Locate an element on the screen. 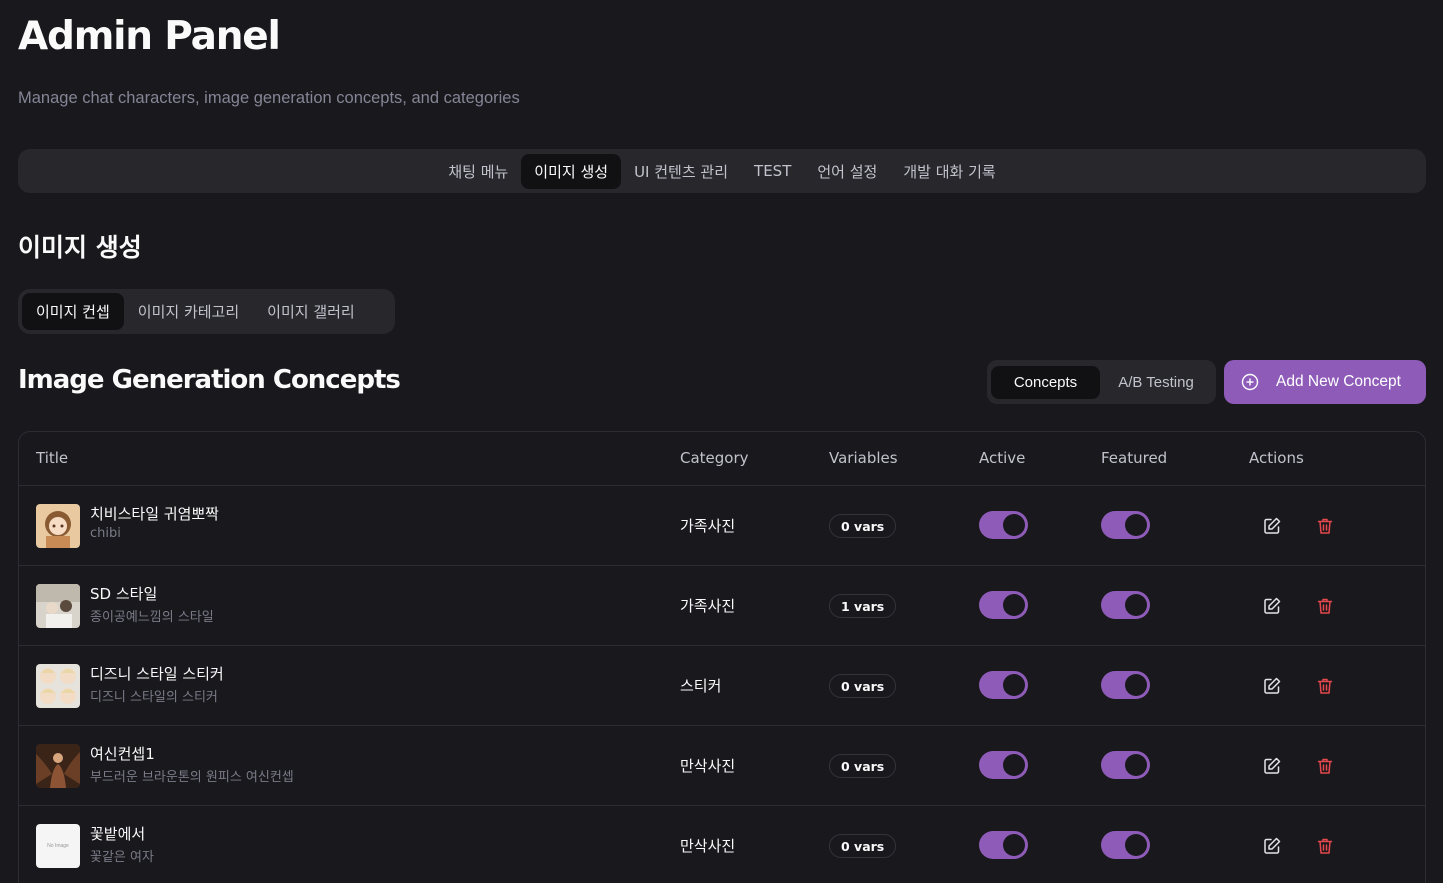  tab-dev-chat-log: 개발 대화 기록 is located at coordinates (949, 171).